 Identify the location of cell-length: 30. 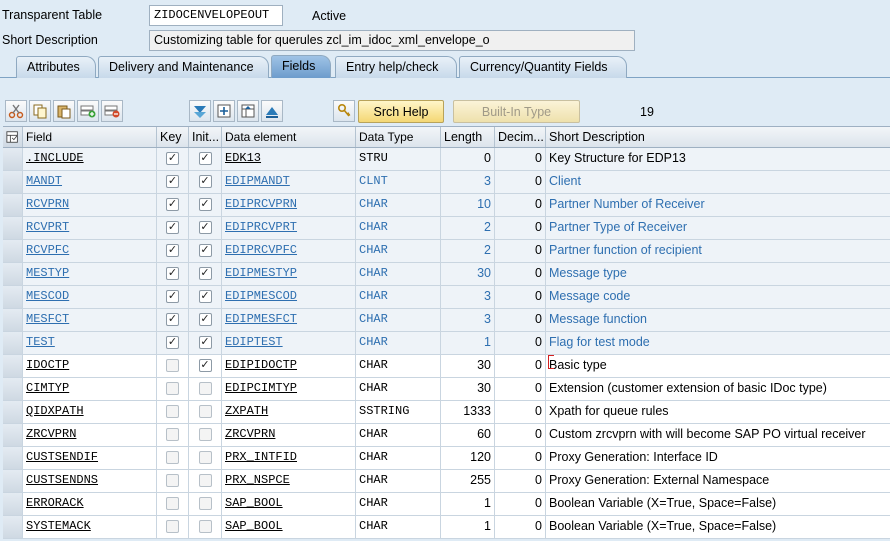
(468, 366).